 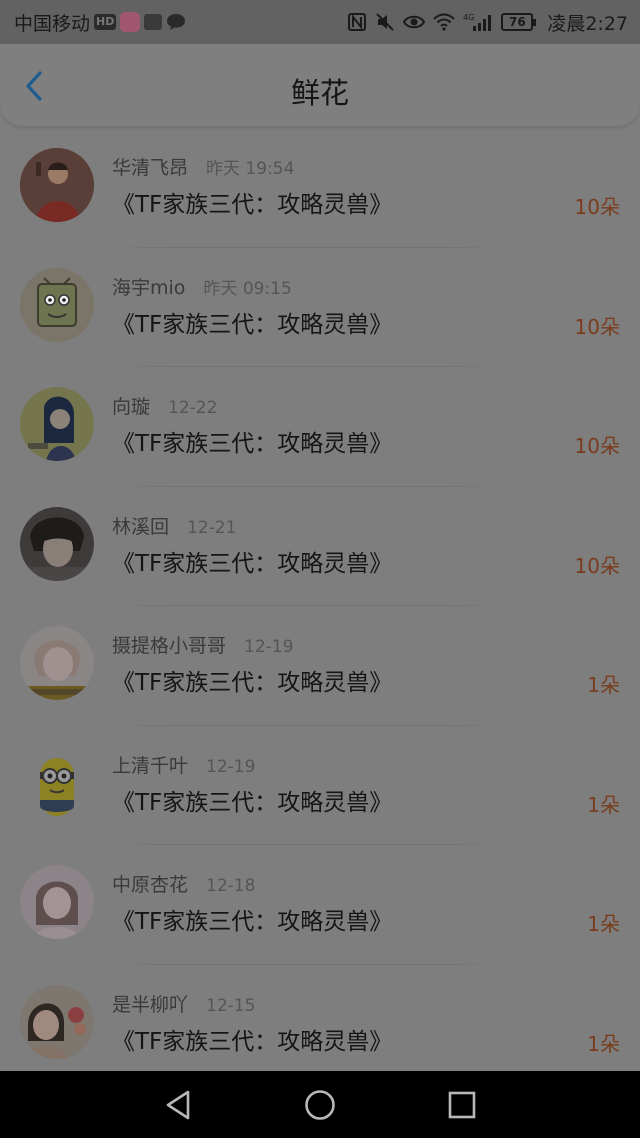 I want to click on battery-icon: 76, so click(x=519, y=22).